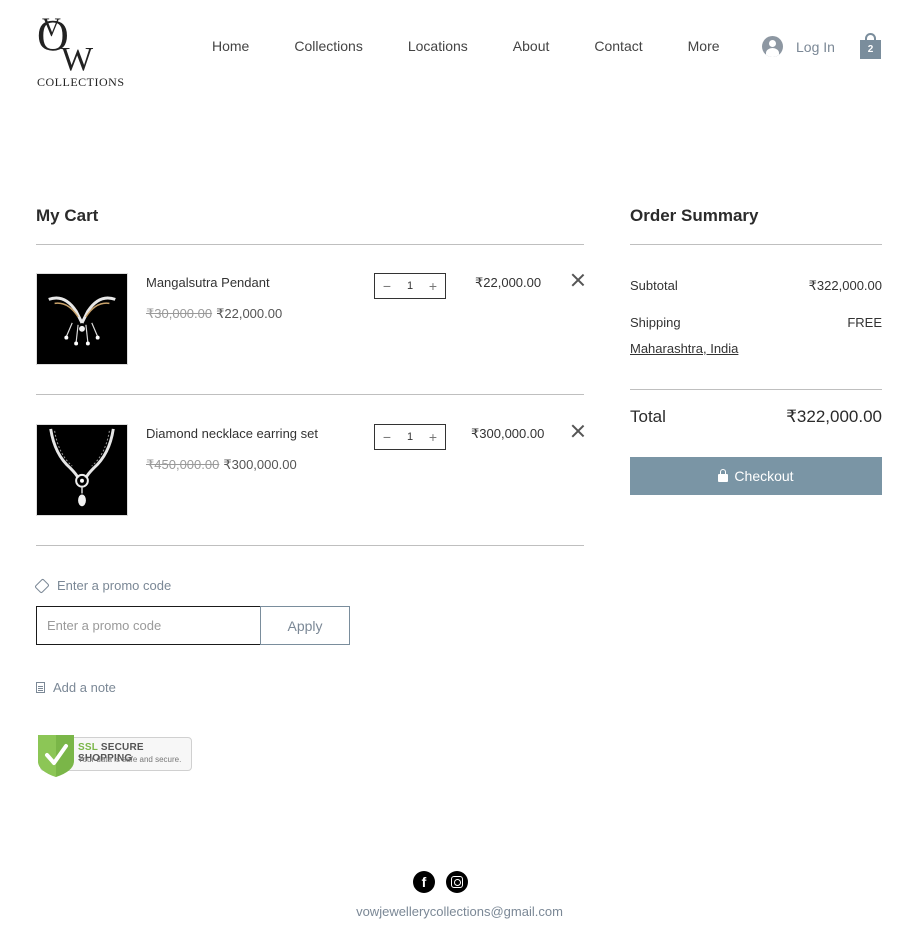  I want to click on promo-code-toggle: Enter a promo code, so click(103, 585).